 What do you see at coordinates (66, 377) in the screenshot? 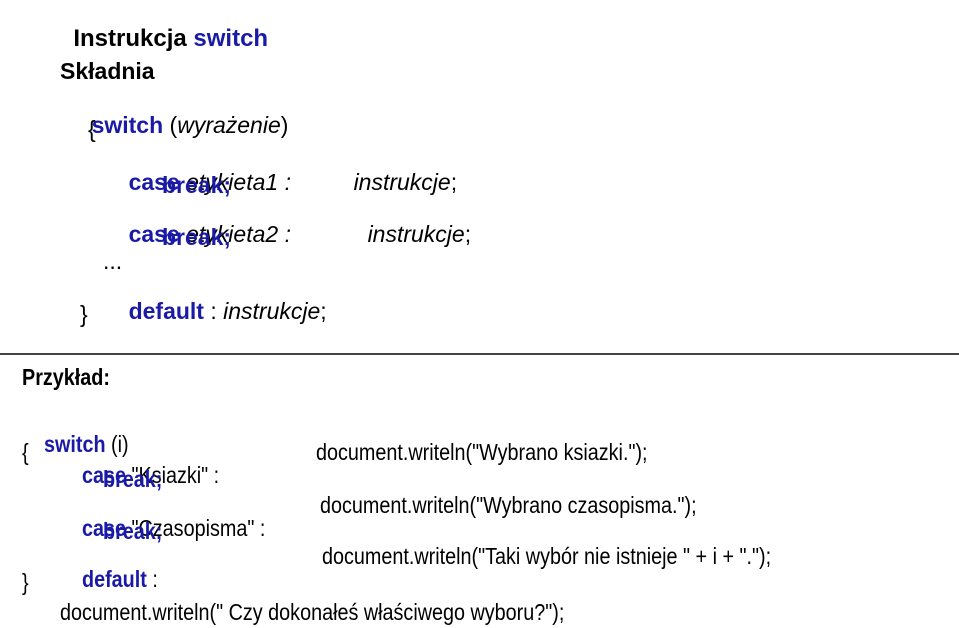
I see `example-heading: Przykład:` at bounding box center [66, 377].